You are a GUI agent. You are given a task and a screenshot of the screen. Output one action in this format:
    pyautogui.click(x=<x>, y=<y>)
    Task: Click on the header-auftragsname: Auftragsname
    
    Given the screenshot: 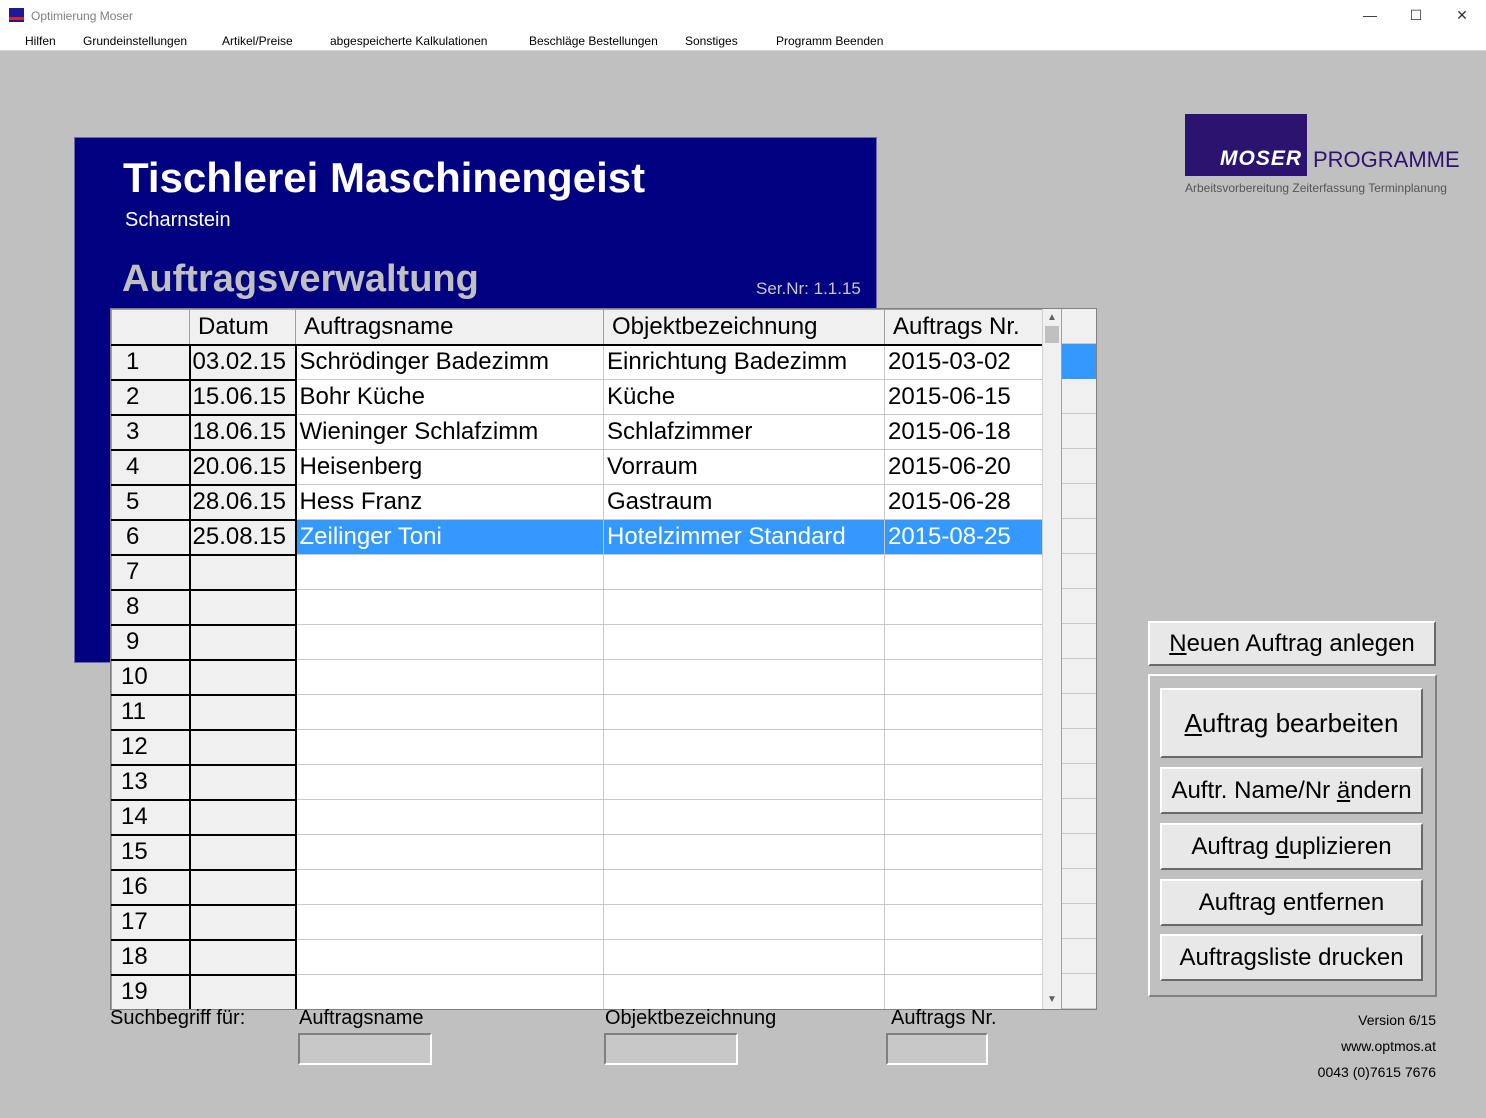 What is the action you would take?
    pyautogui.click(x=449, y=327)
    